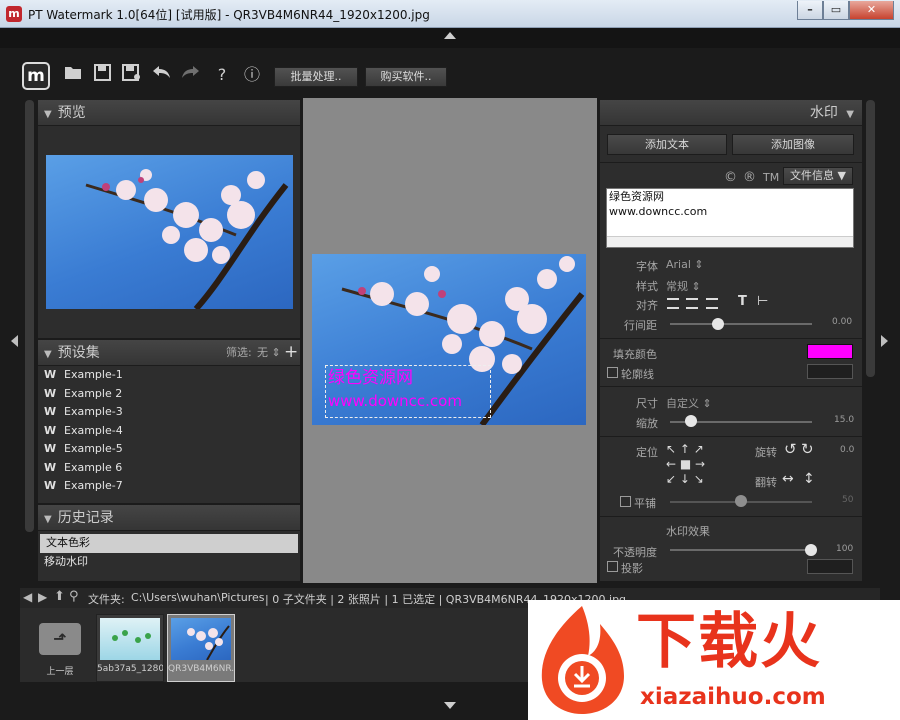  Describe the element at coordinates (50, 411) in the screenshot. I see `watermark-w-icon: W` at that location.